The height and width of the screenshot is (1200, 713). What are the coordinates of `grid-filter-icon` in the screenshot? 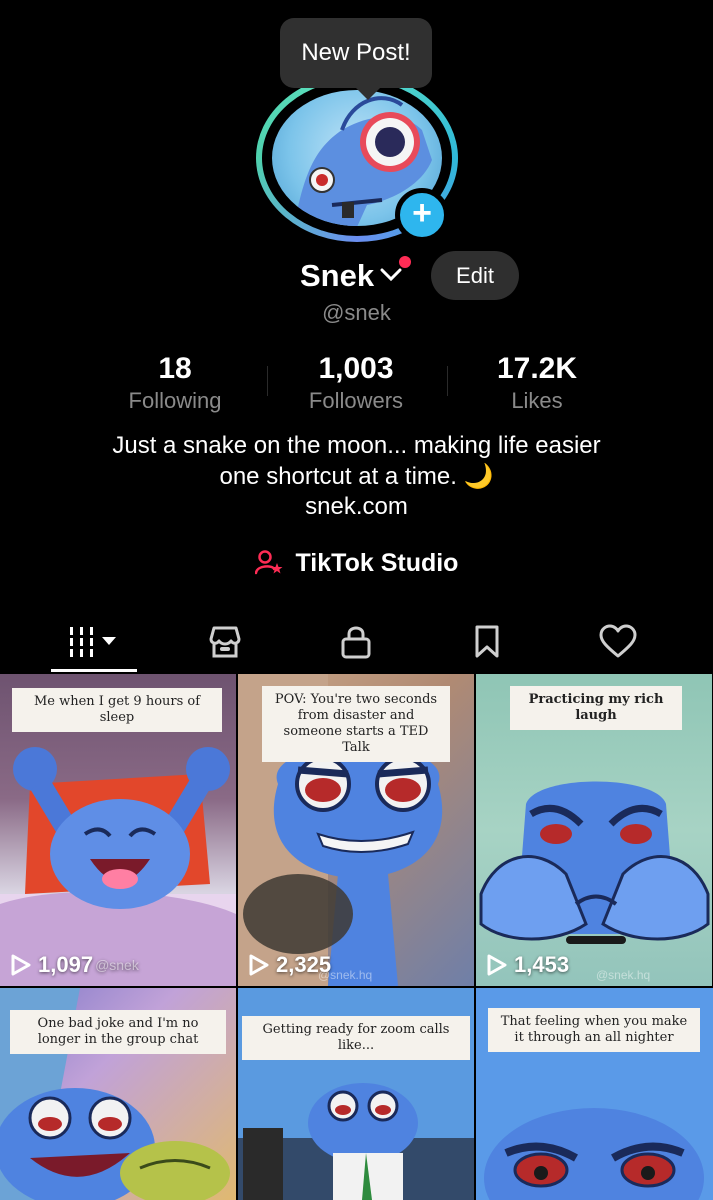 It's located at (93, 642).